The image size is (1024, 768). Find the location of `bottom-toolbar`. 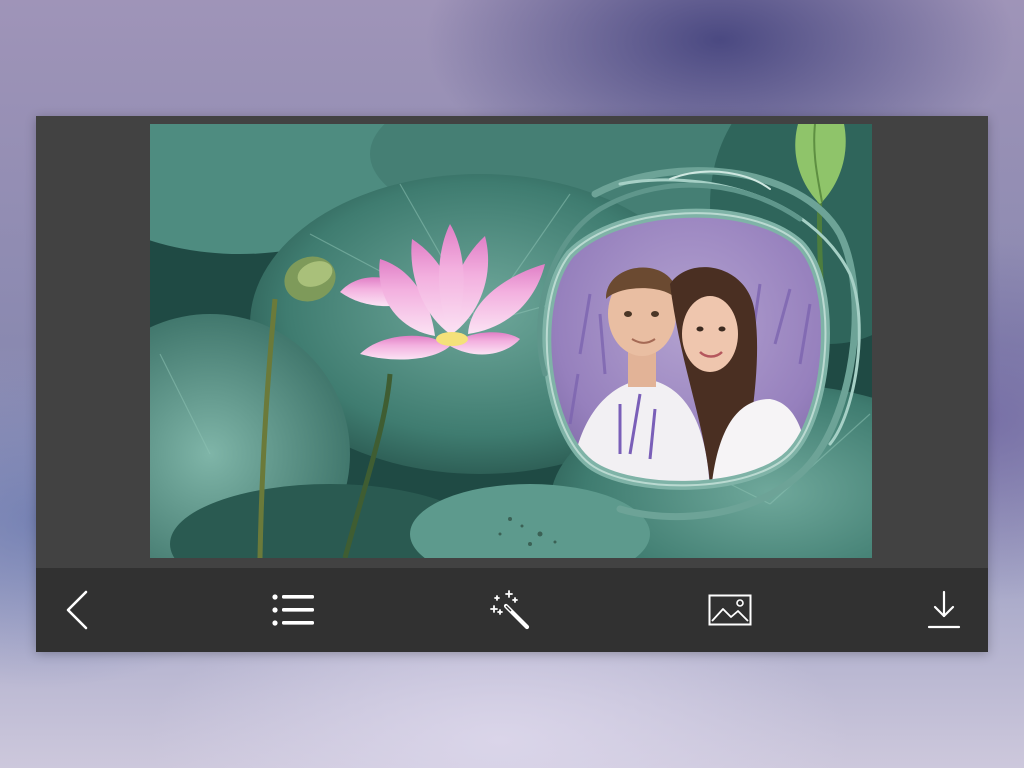

bottom-toolbar is located at coordinates (512, 610).